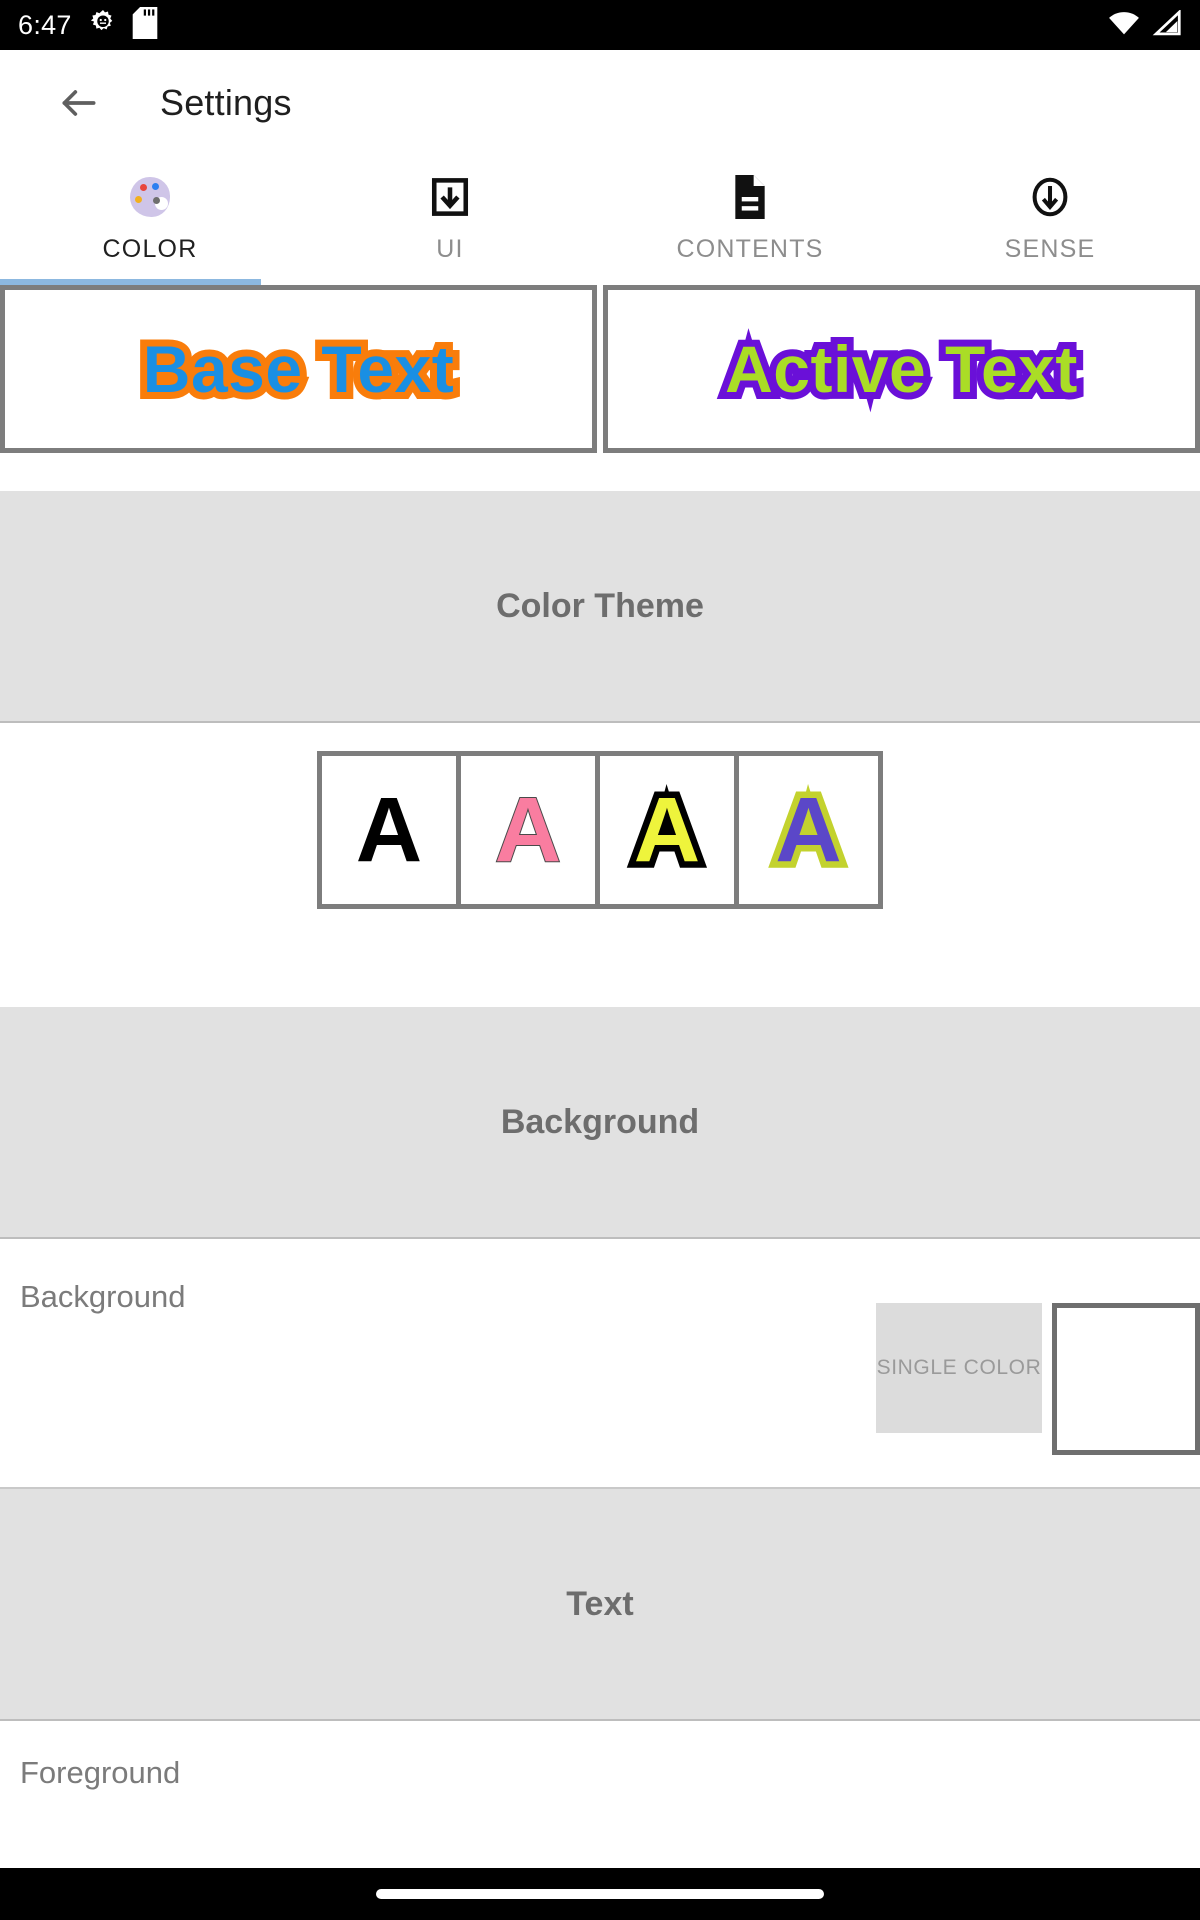  I want to click on tab-active-indicator, so click(130, 282).